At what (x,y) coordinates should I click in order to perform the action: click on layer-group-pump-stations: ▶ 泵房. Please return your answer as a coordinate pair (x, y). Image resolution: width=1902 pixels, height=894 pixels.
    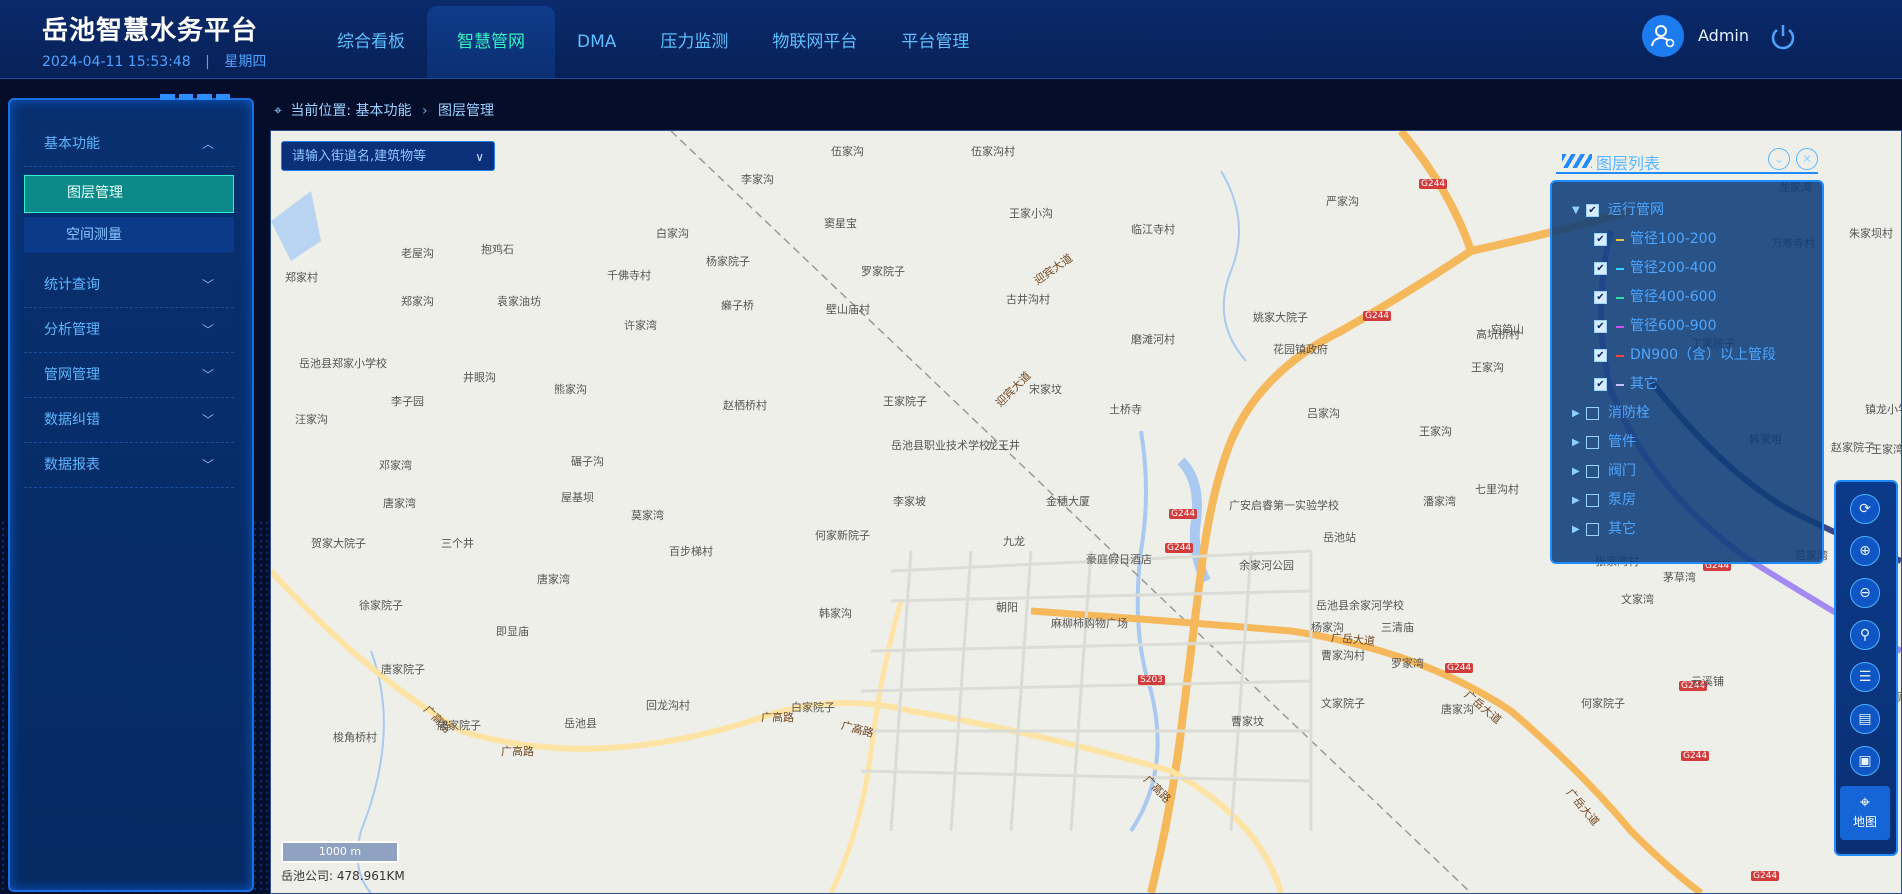
    Looking at the image, I should click on (1692, 500).